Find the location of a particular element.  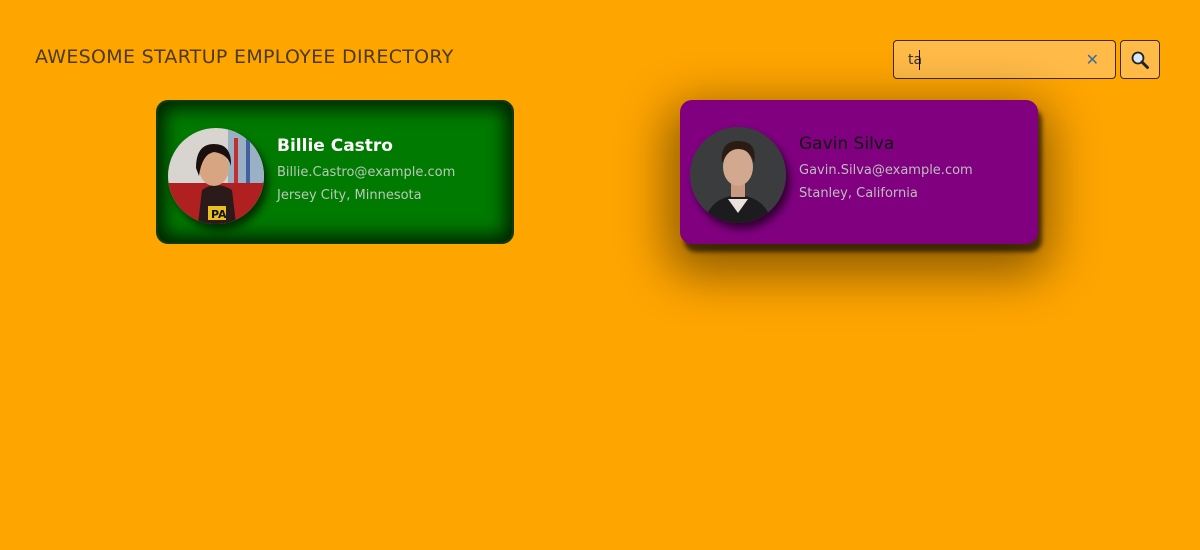

magnifier-icon is located at coordinates (1140, 60).